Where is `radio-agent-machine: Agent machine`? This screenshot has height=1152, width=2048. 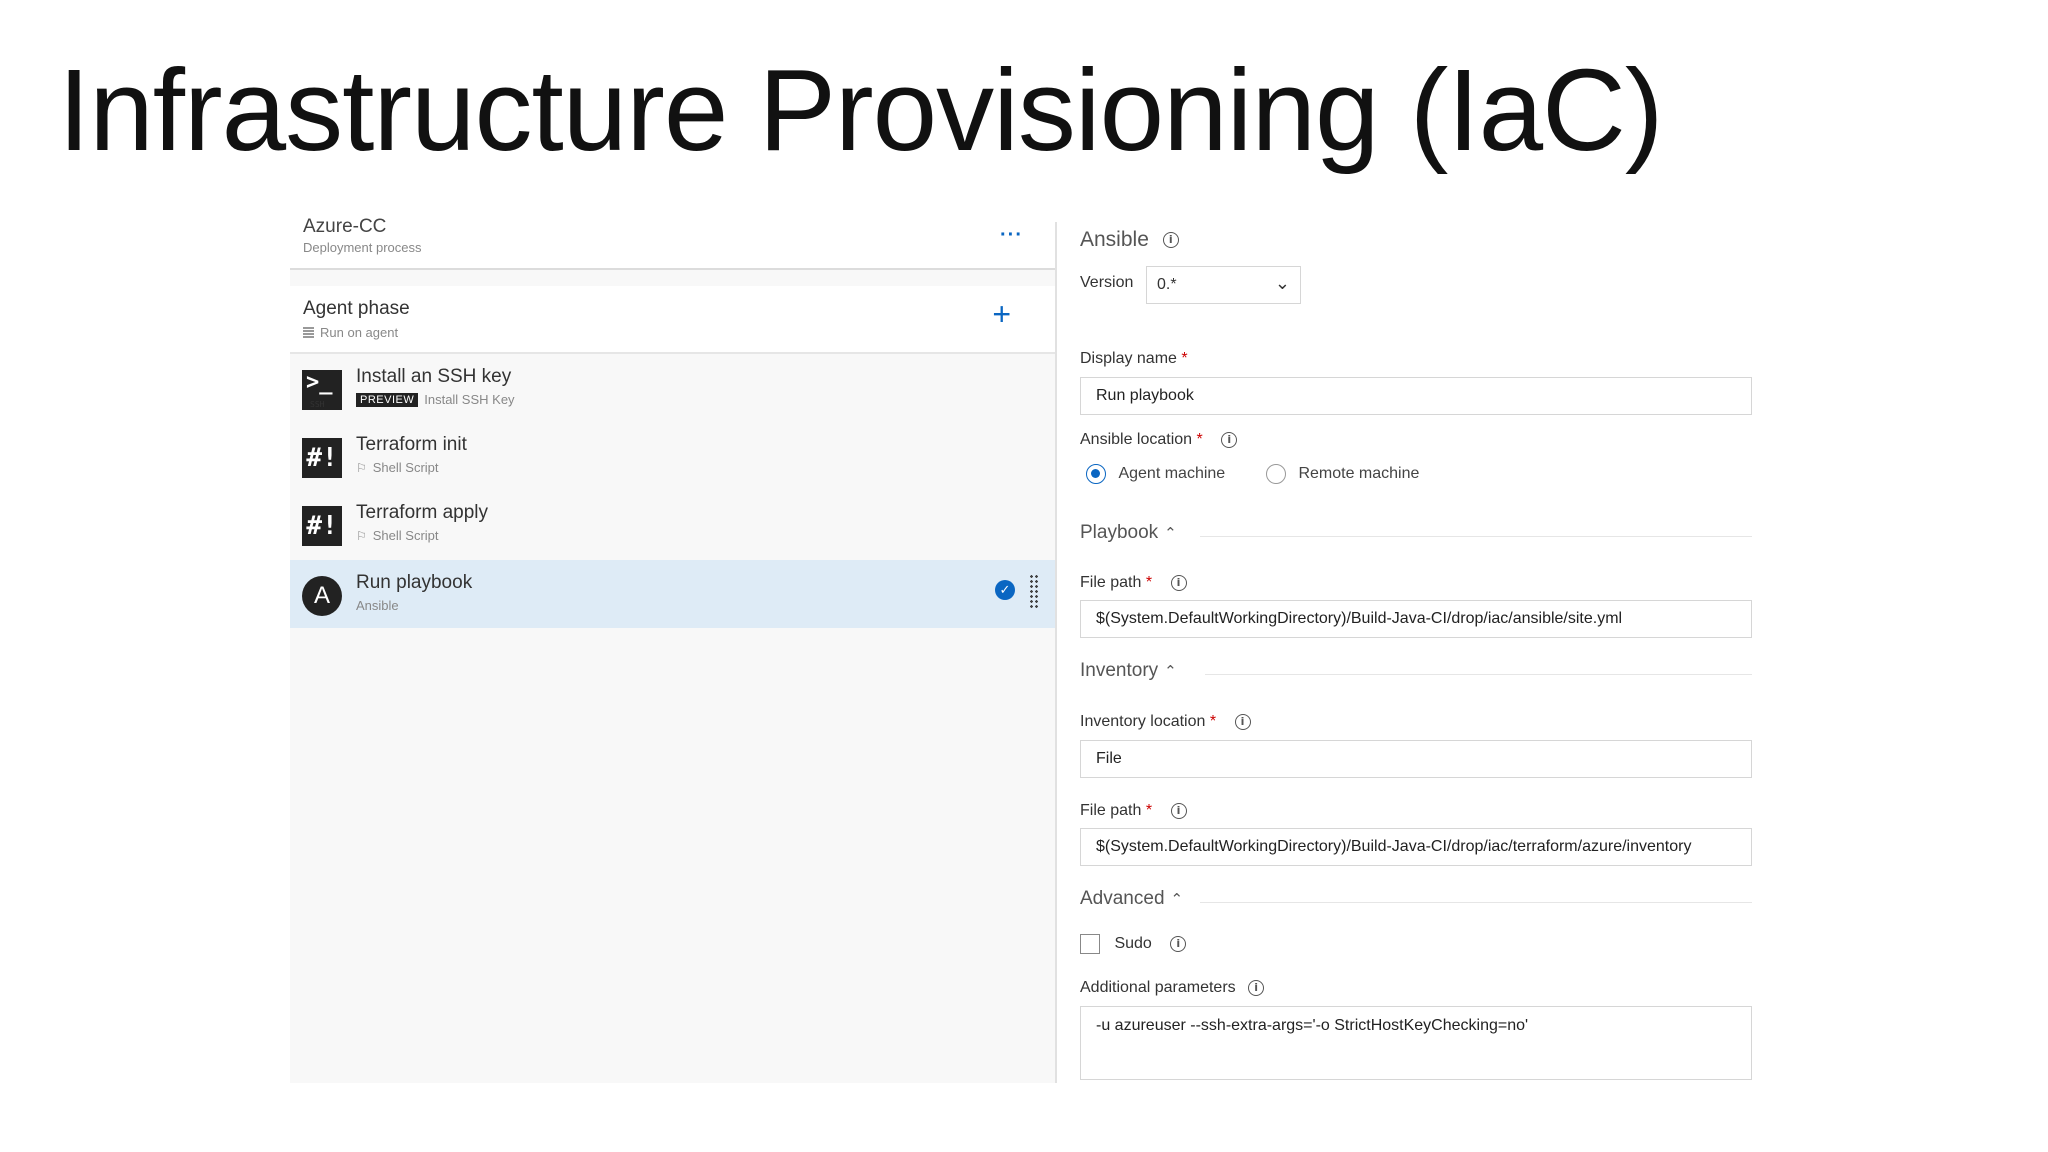 radio-agent-machine: Agent machine is located at coordinates (1155, 474).